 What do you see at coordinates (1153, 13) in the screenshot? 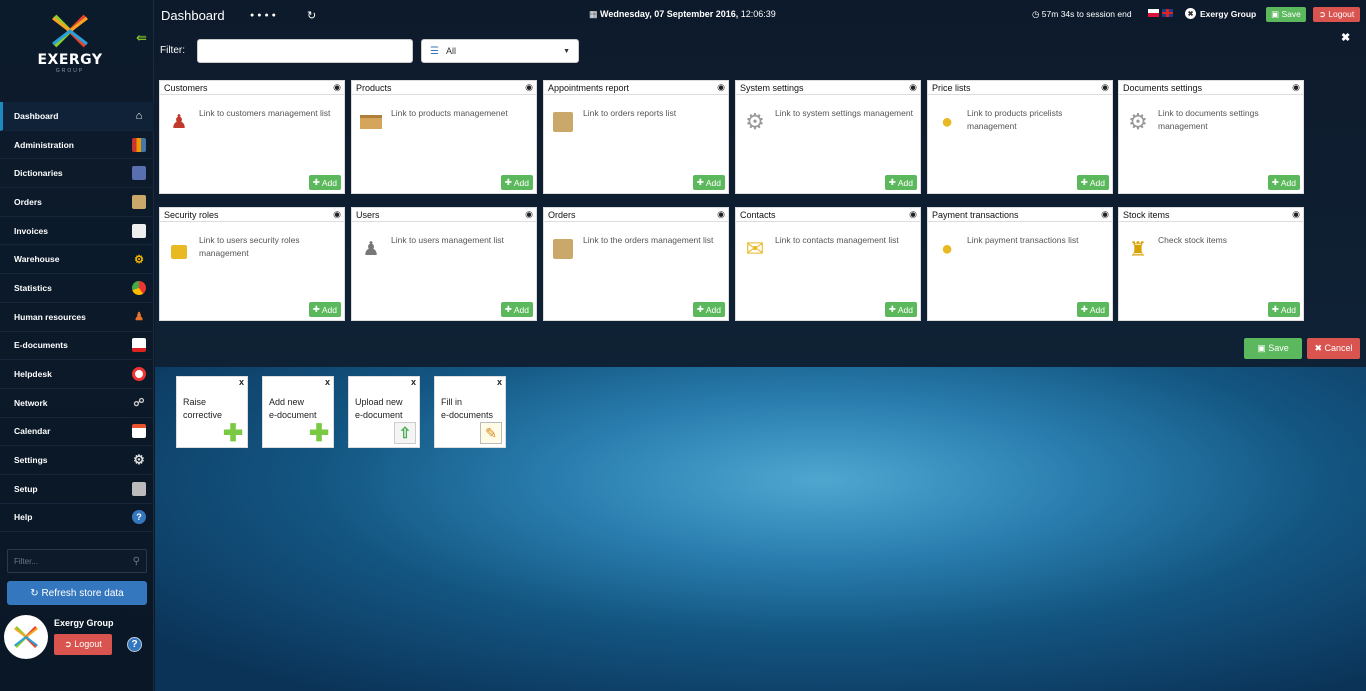
I see `flag-pl-icon` at bounding box center [1153, 13].